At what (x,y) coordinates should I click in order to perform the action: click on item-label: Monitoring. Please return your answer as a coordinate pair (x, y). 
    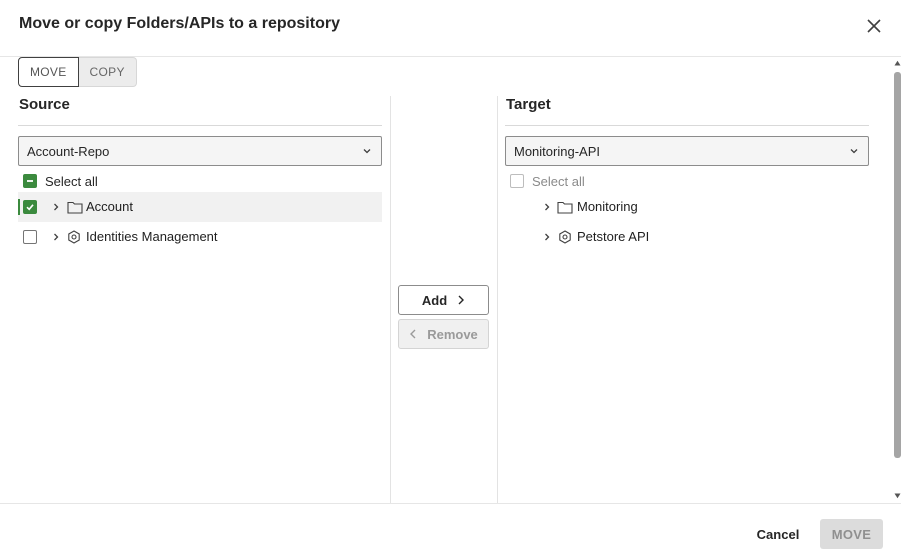
    Looking at the image, I should click on (607, 206).